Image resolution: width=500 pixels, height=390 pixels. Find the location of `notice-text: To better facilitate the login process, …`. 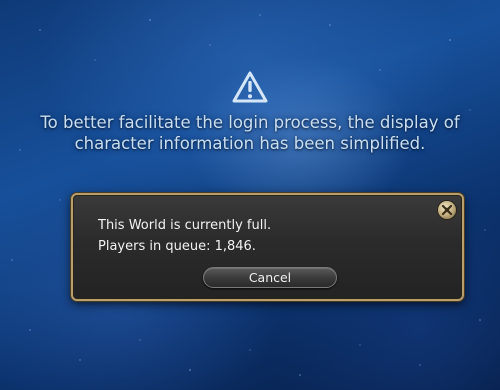

notice-text: To better facilitate the login process, … is located at coordinates (250, 133).